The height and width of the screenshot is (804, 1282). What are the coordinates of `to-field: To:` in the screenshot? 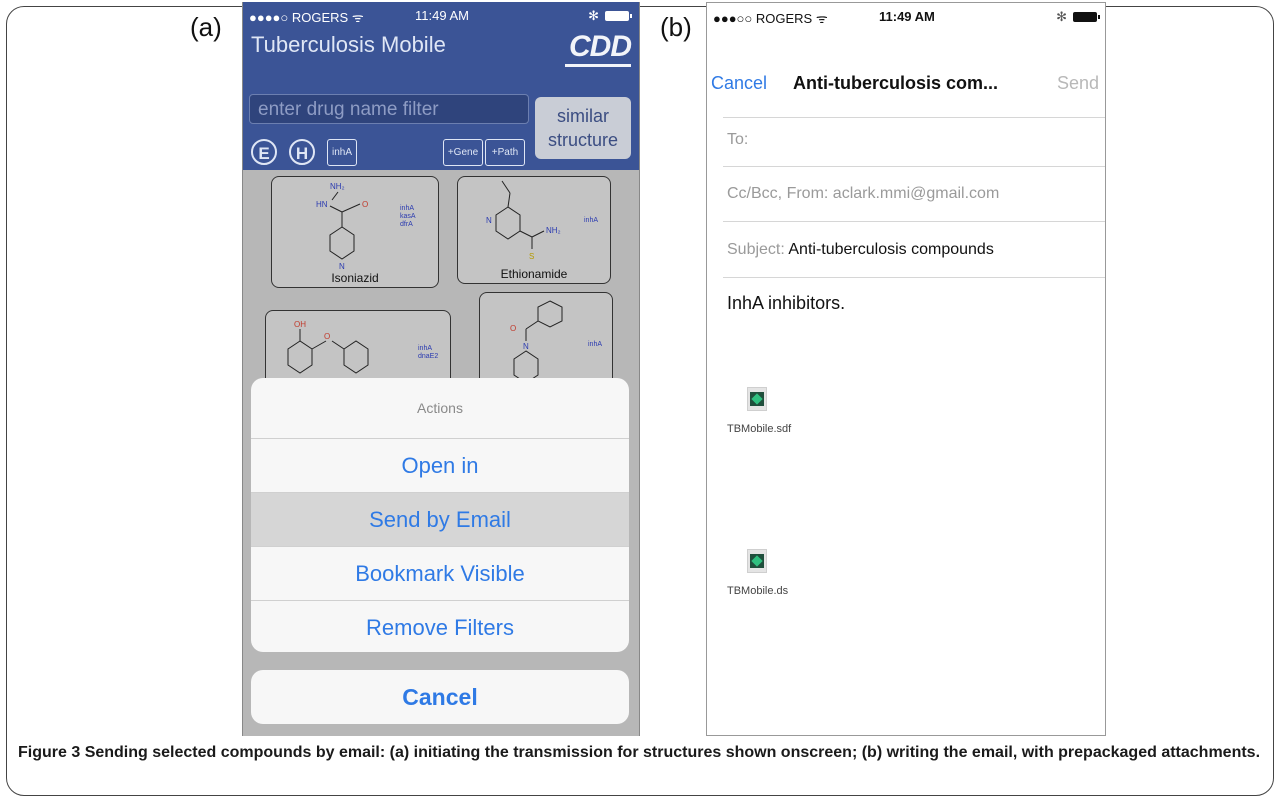 It's located at (737, 140).